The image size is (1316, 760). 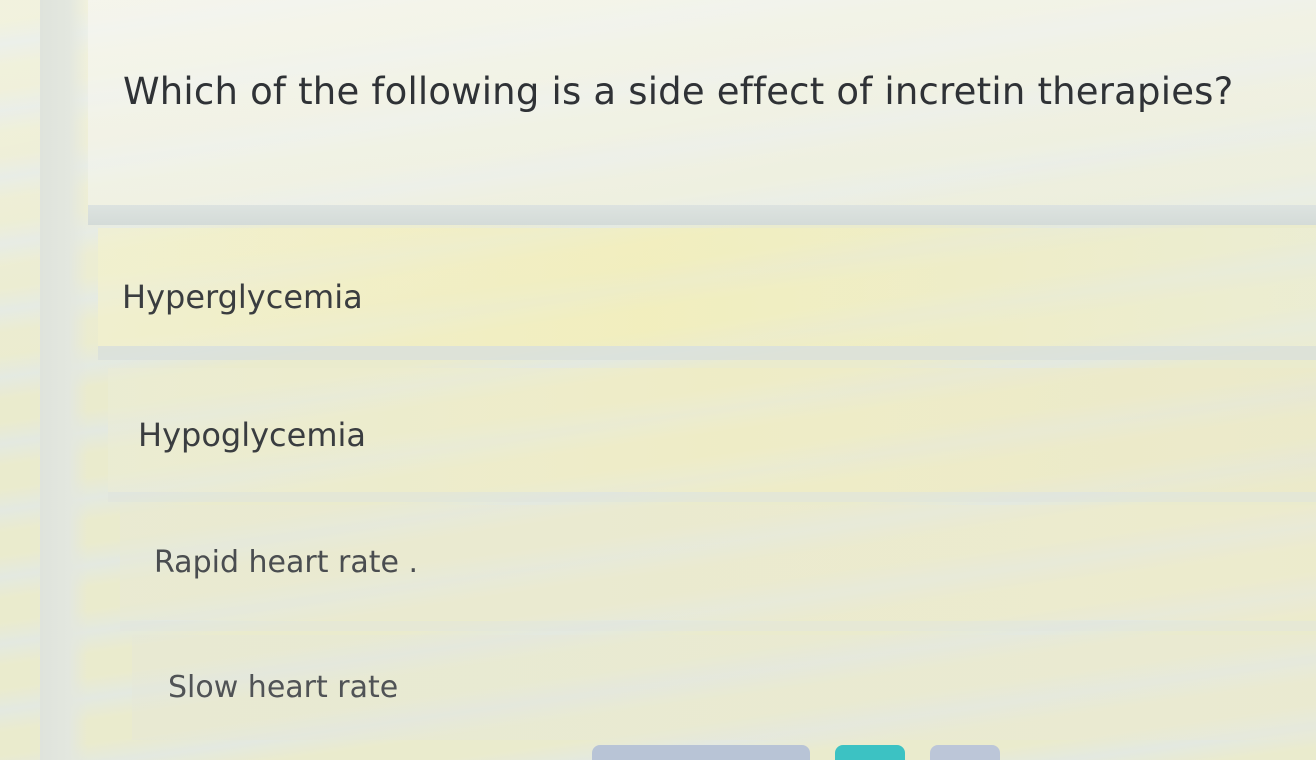 What do you see at coordinates (242, 297) in the screenshot?
I see `answer-option-label: Hyperglycemia` at bounding box center [242, 297].